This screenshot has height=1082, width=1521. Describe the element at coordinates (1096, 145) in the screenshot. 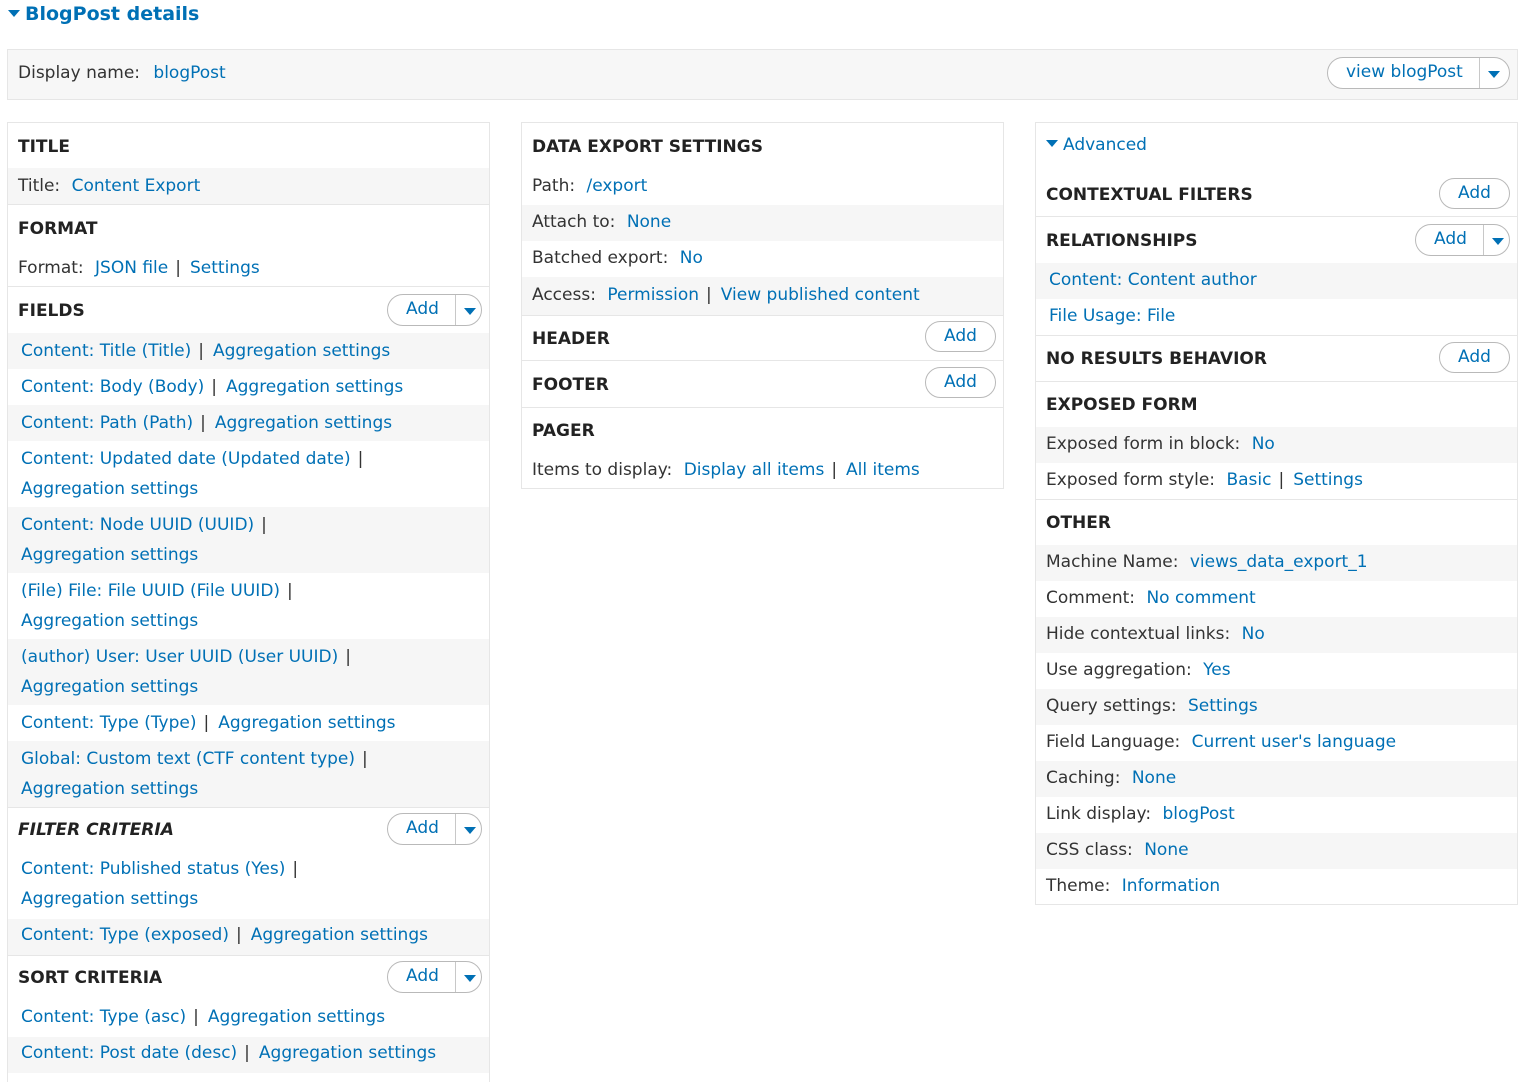

I see `advanced-toggle: Advanced` at that location.